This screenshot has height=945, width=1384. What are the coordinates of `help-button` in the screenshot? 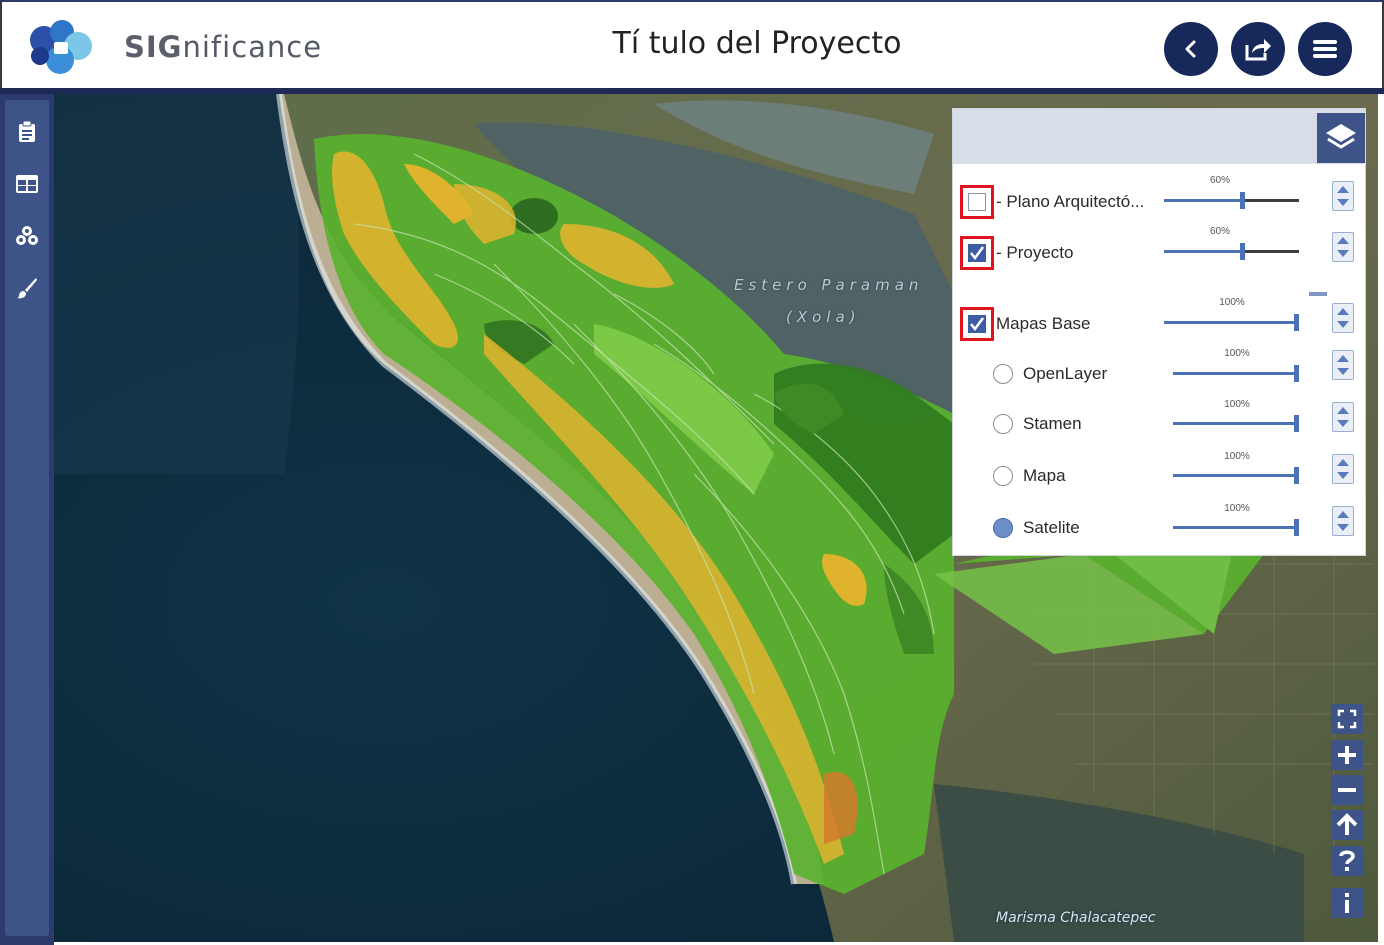 It's located at (1347, 861).